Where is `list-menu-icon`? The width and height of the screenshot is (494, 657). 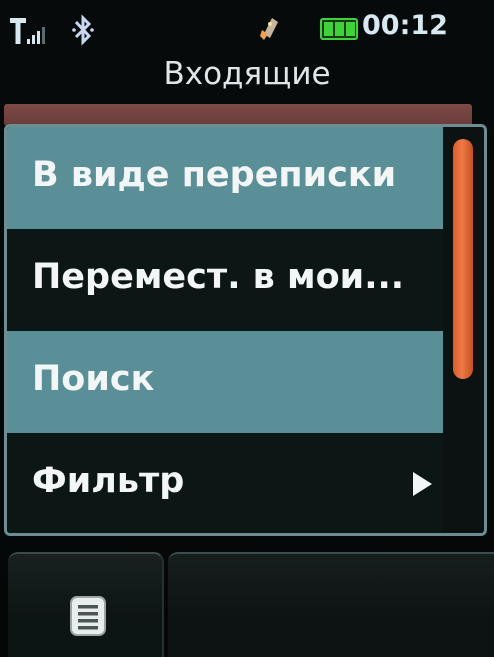 list-menu-icon is located at coordinates (88, 616).